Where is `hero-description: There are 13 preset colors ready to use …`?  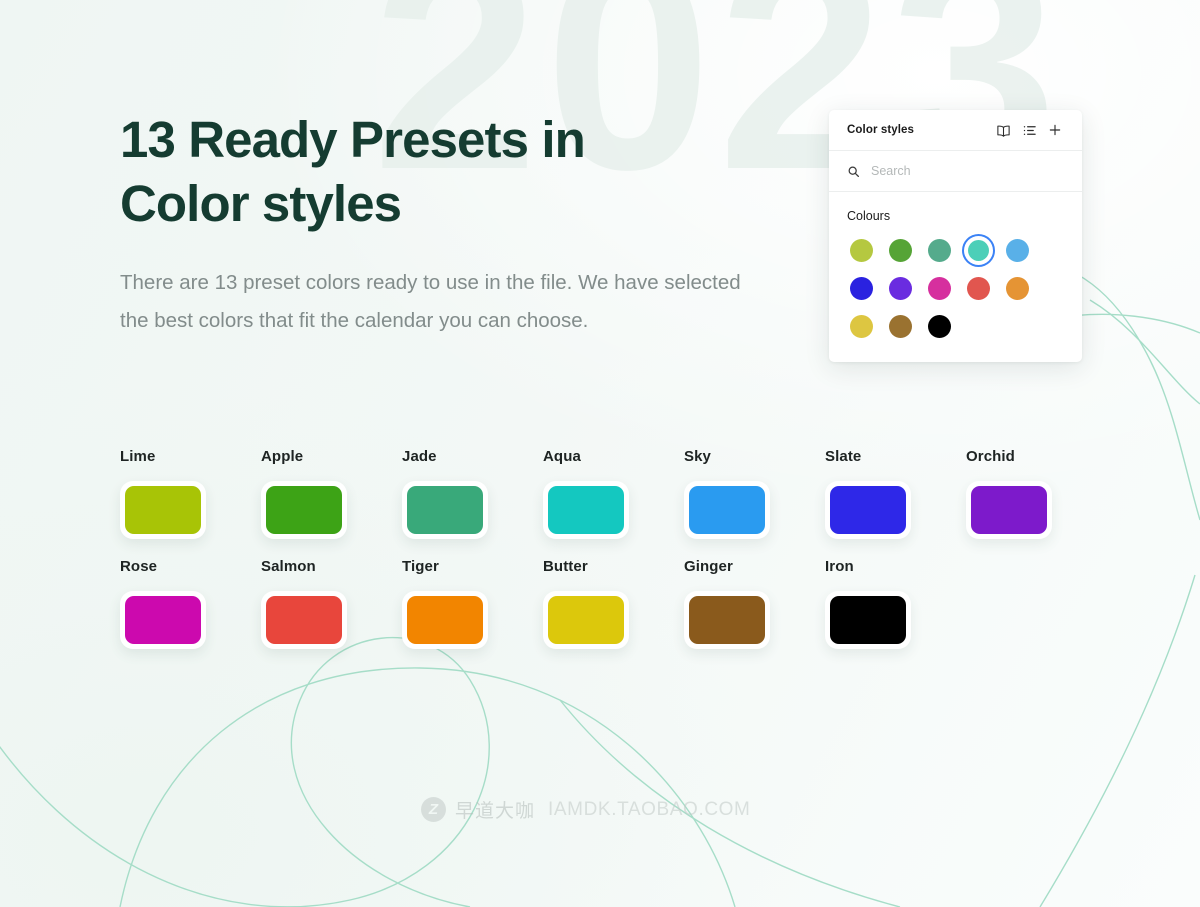
hero-description: There are 13 preset colors ready to use … is located at coordinates (430, 301).